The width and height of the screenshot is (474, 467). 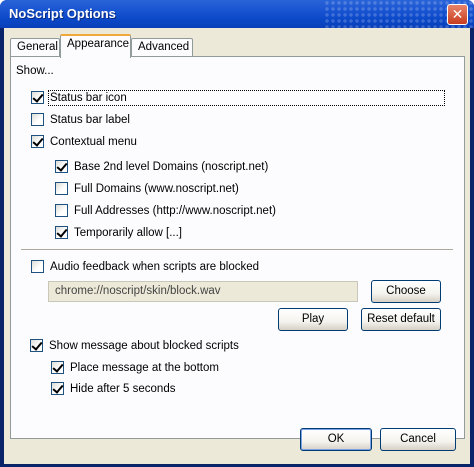 I want to click on show-message-option: Show message about blocked scripts, so click(x=134, y=345).